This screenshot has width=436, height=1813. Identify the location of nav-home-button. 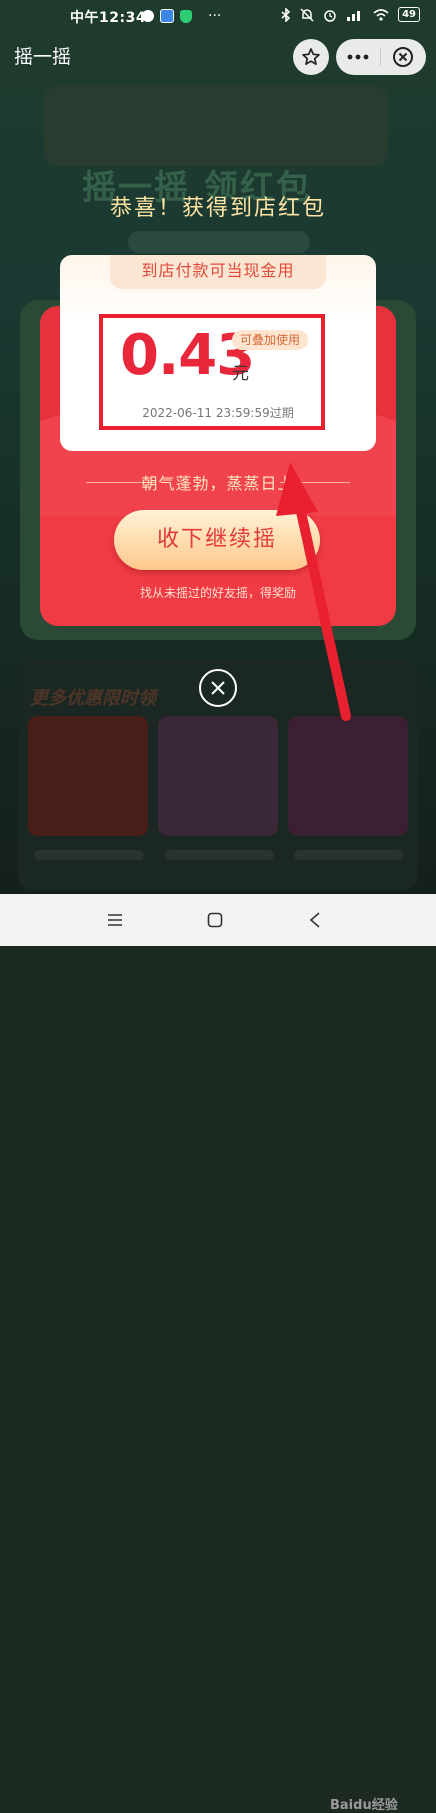
(215, 920).